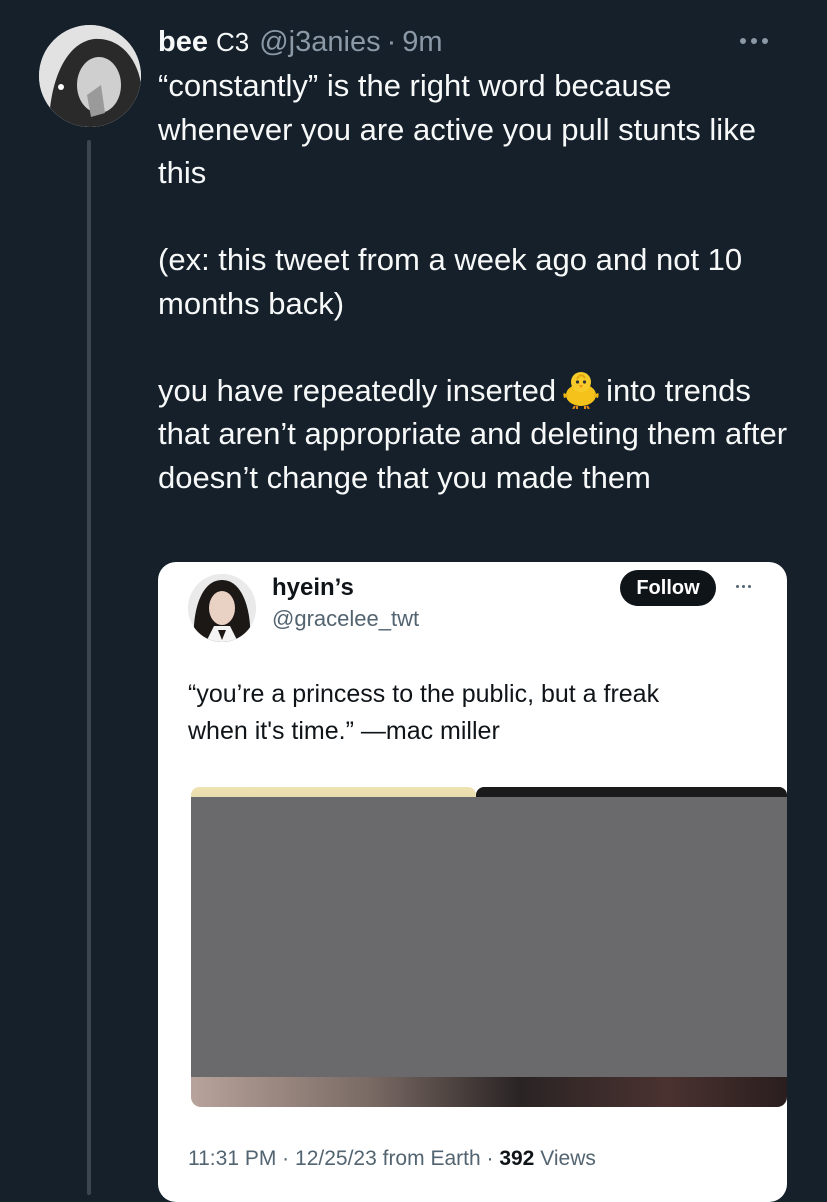 This screenshot has height=1202, width=827. I want to click on embedded-avatar, so click(222, 608).